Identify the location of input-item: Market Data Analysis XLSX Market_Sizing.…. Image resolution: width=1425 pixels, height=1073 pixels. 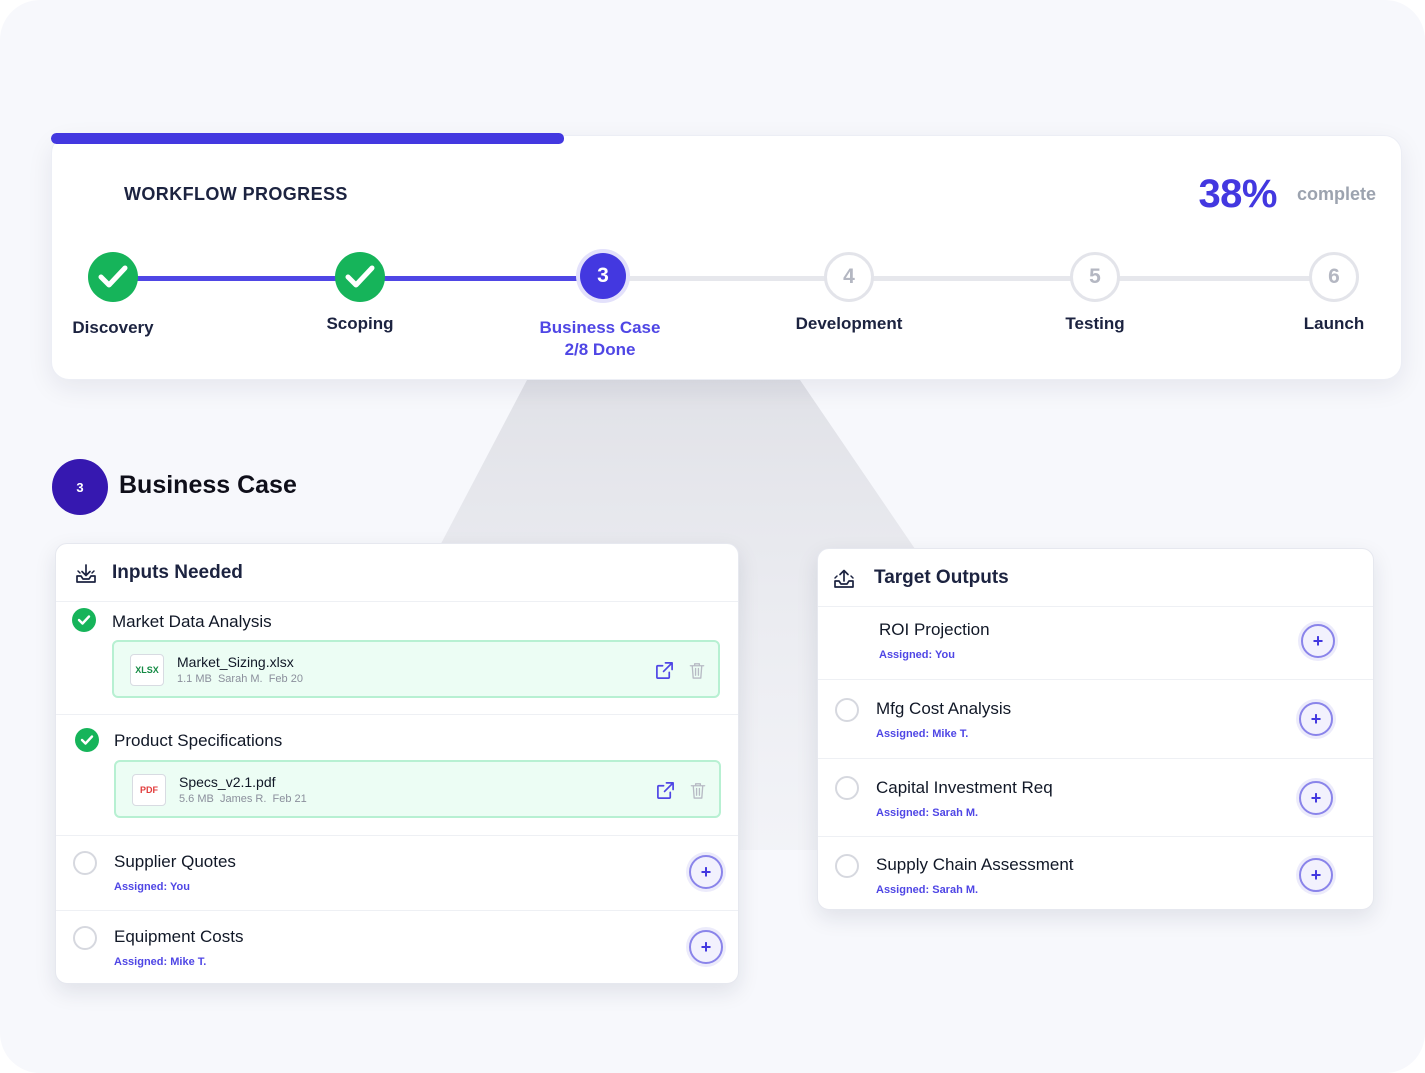
(397, 658).